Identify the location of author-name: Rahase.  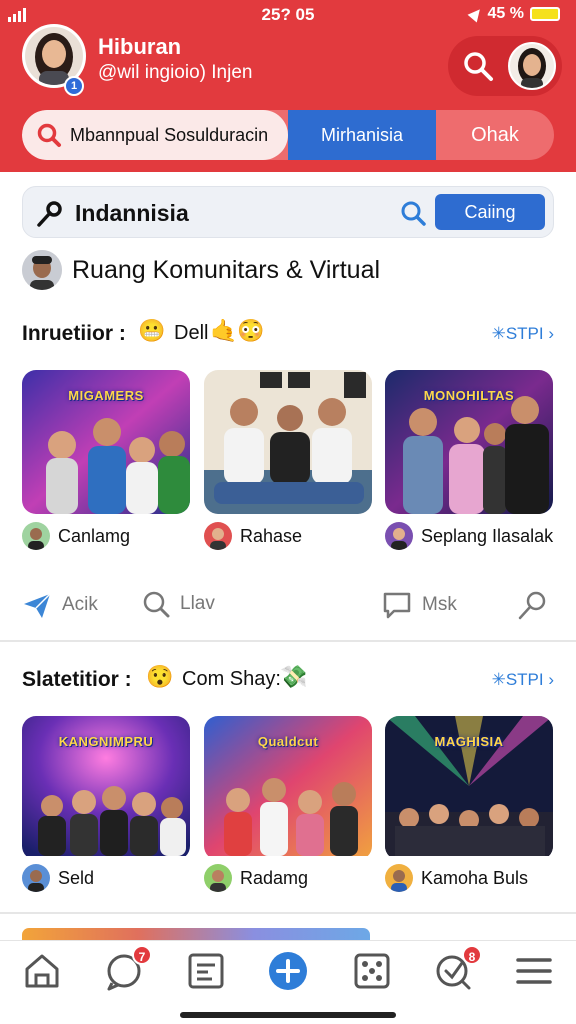
(271, 535).